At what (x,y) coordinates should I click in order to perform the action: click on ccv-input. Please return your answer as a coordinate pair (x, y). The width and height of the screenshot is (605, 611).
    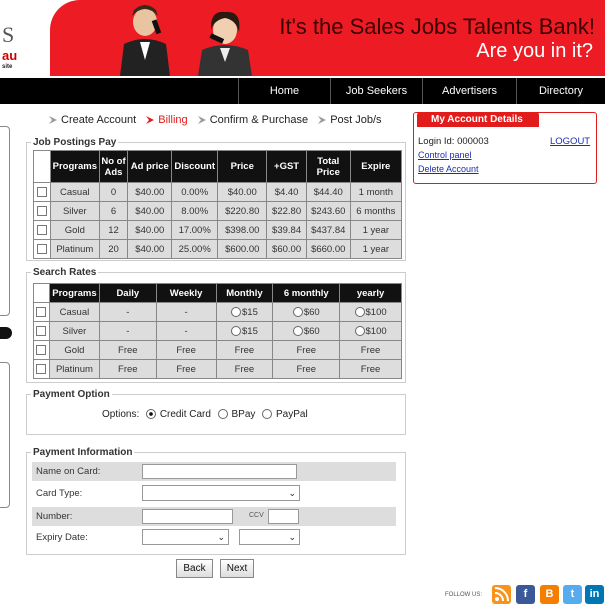
    Looking at the image, I should click on (283, 516).